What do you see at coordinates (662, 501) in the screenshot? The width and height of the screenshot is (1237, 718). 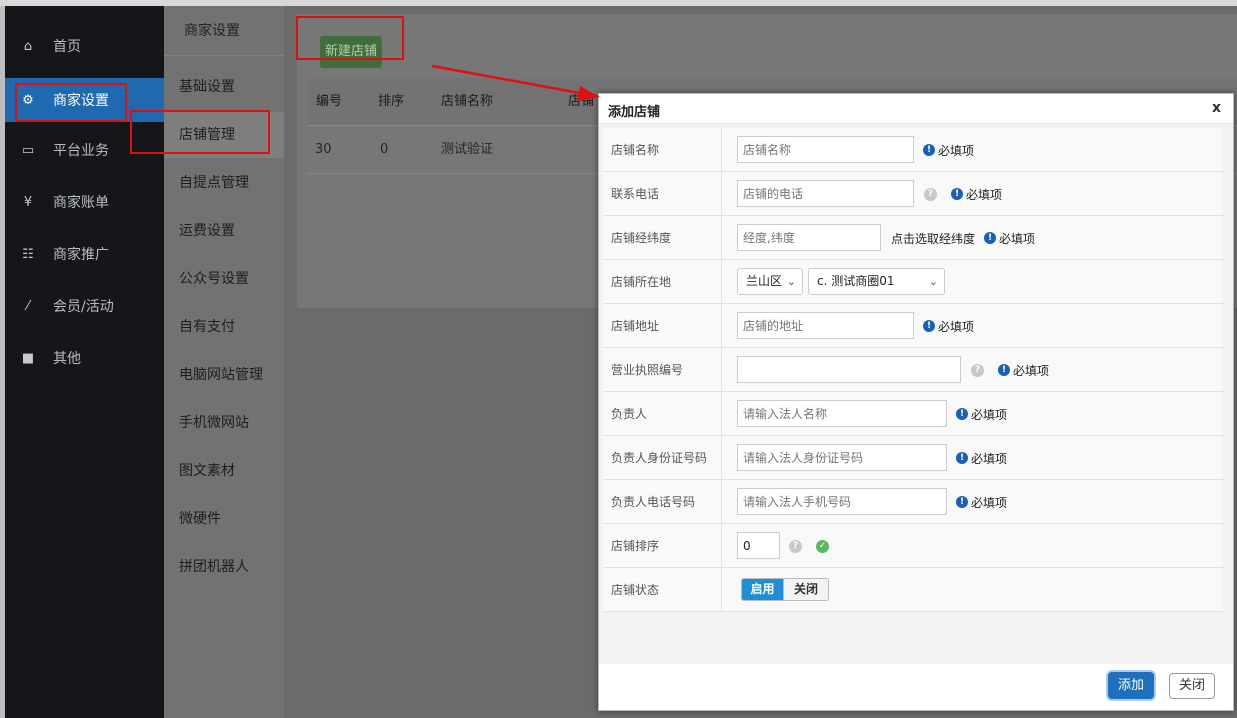 I see `field-label: 负责人电话号码` at bounding box center [662, 501].